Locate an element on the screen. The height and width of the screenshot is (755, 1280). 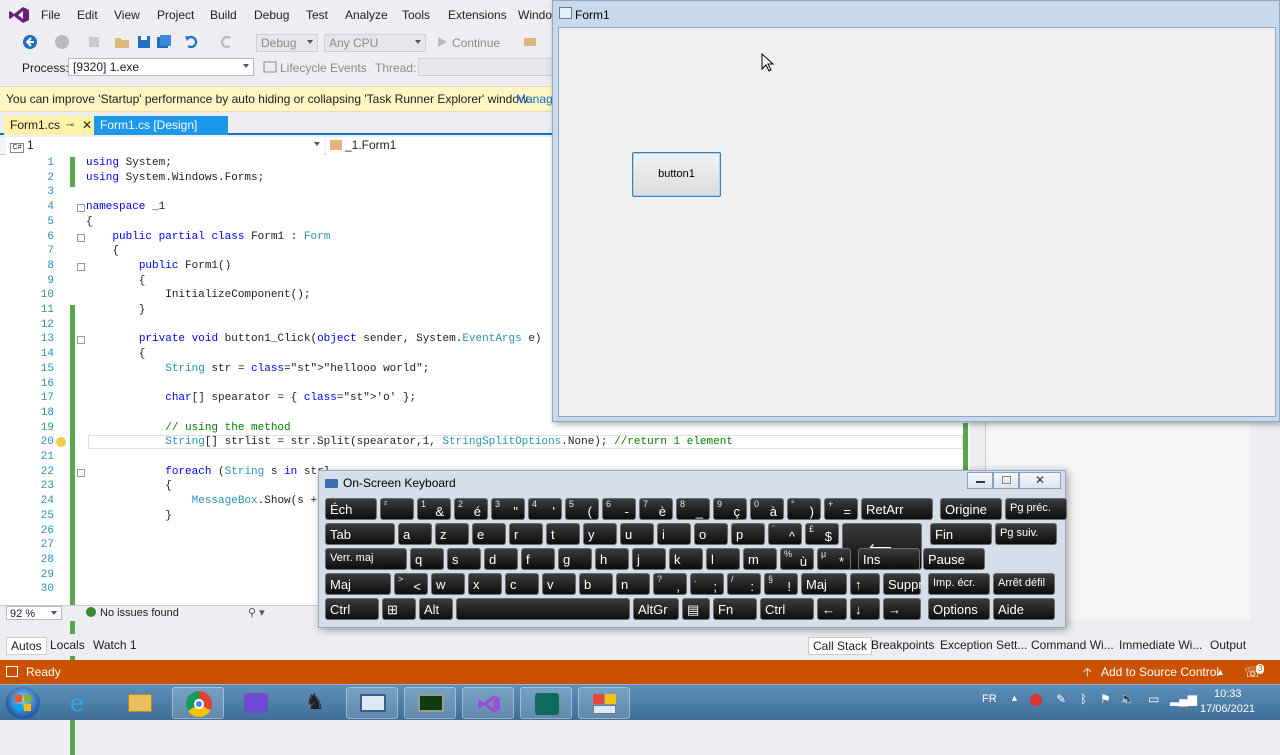
code-line: public Form1() is located at coordinates (158, 266).